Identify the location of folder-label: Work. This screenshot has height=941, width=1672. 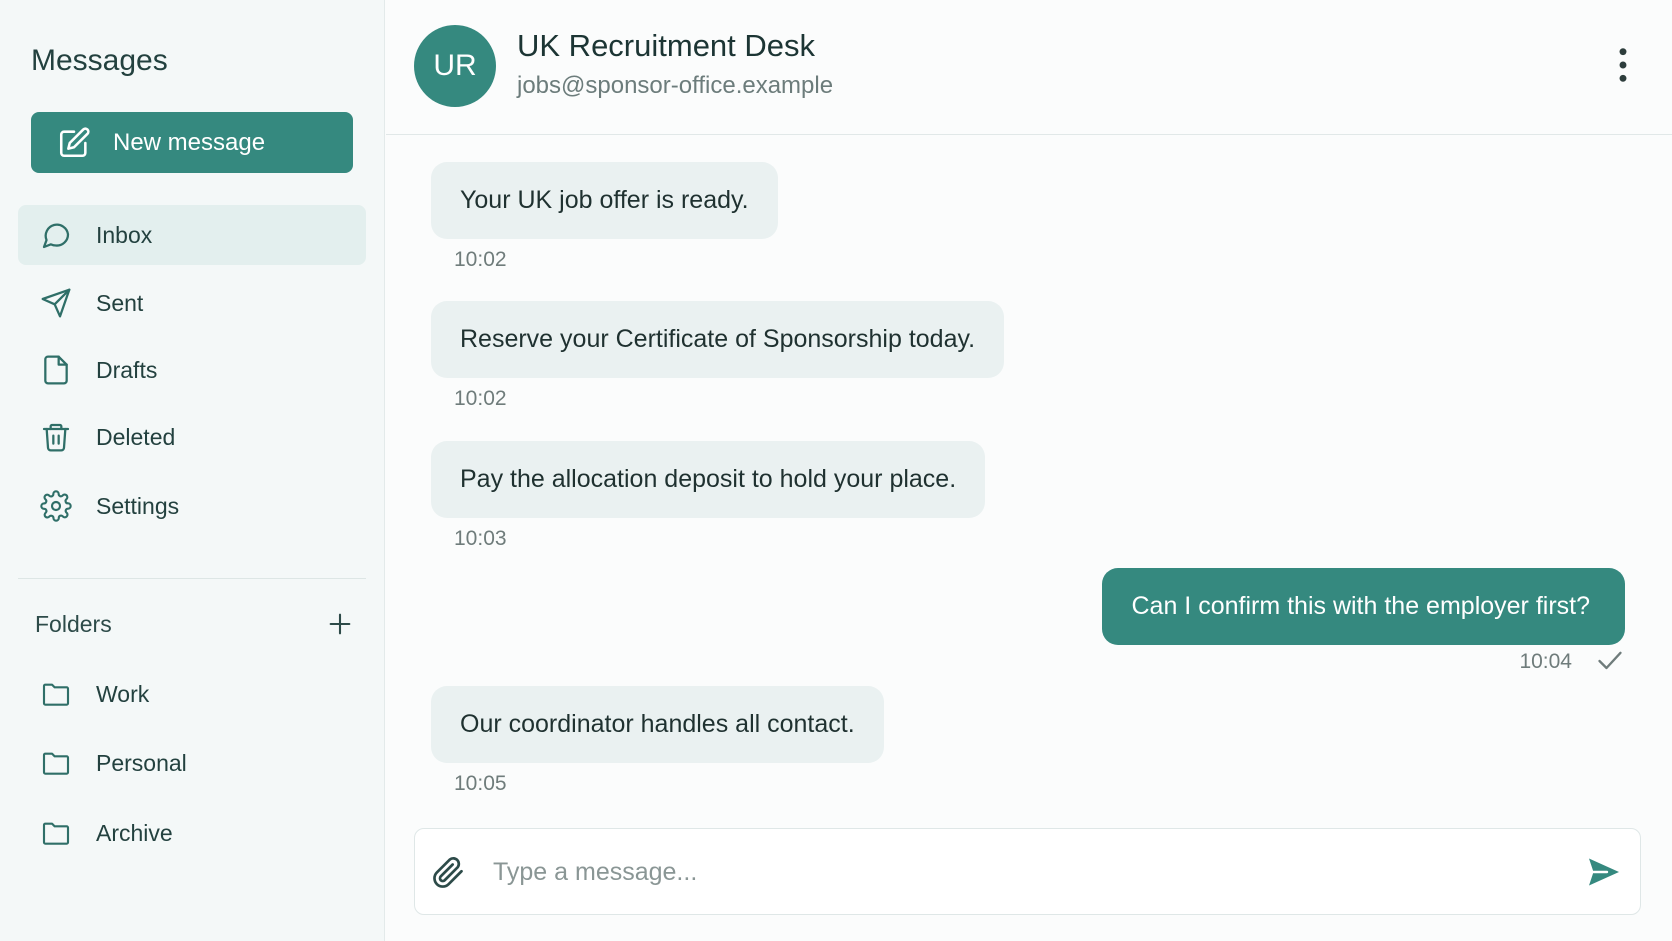
(123, 693).